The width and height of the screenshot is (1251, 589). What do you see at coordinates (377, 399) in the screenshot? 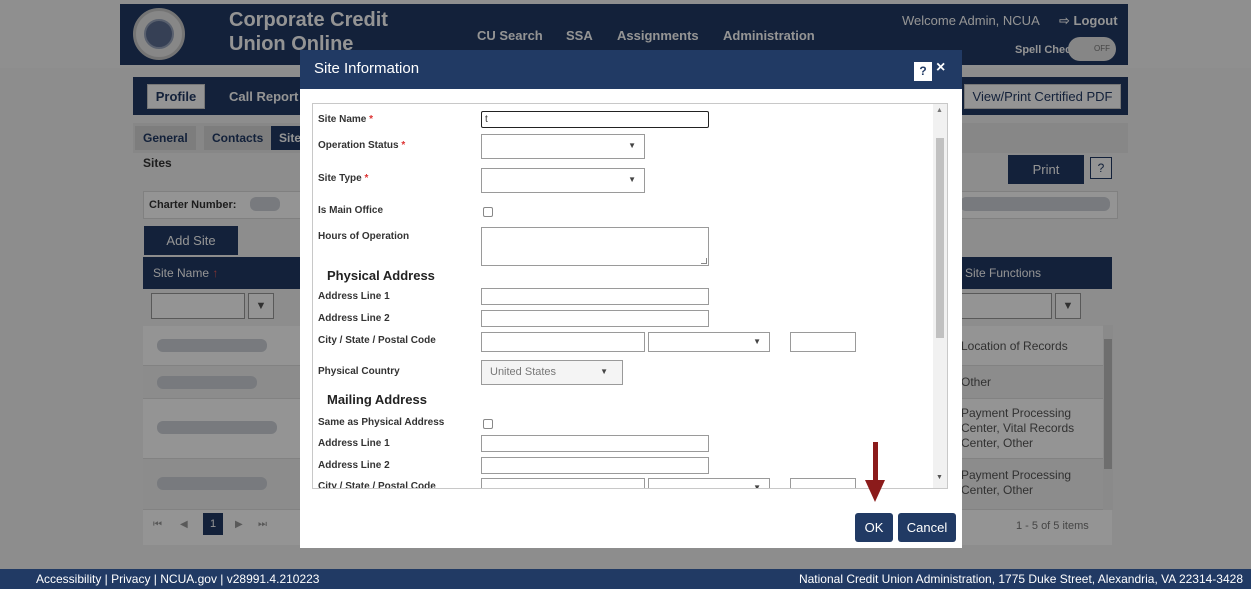
I see `mailing-address-heading: Mailing Address` at bounding box center [377, 399].